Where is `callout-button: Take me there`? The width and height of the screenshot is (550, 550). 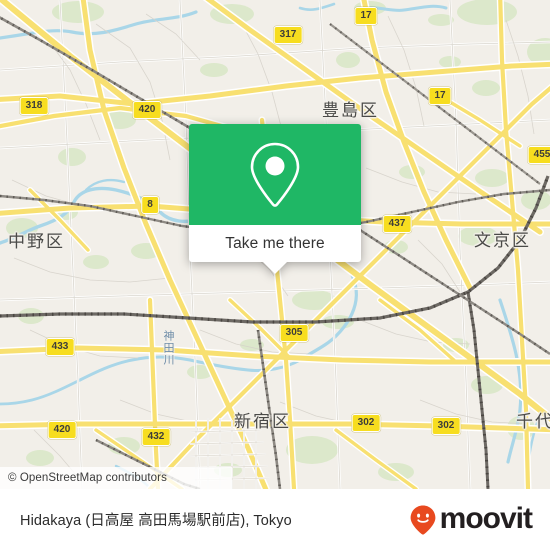 callout-button: Take me there is located at coordinates (275, 249).